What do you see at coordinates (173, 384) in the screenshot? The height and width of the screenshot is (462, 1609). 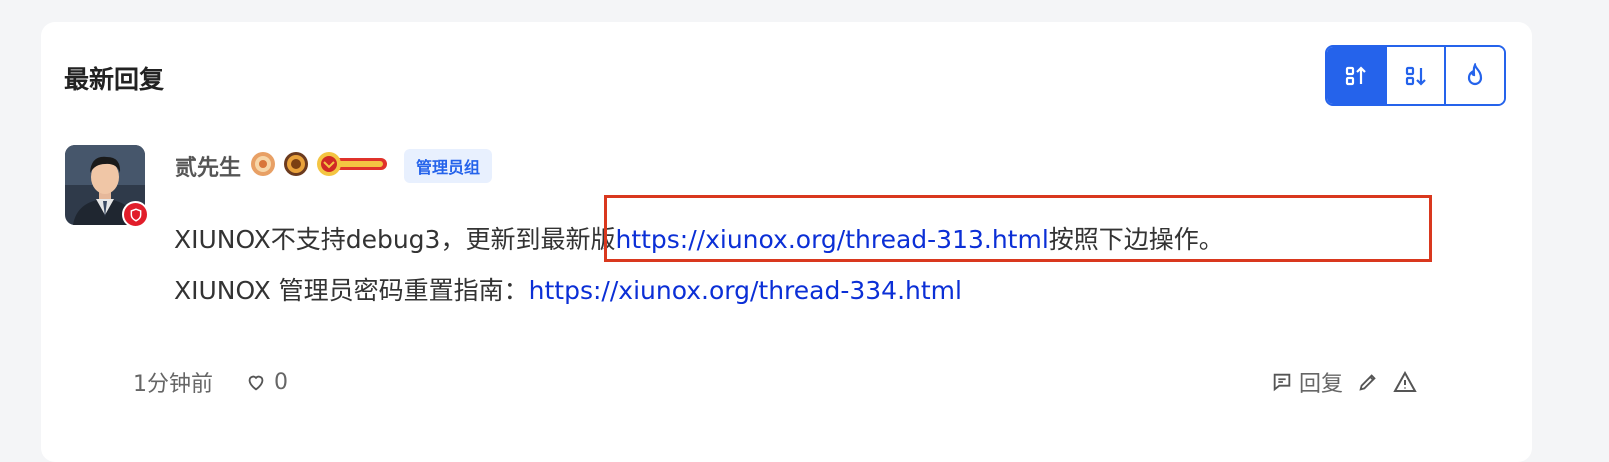 I see `post-time: 1分钟前` at bounding box center [173, 384].